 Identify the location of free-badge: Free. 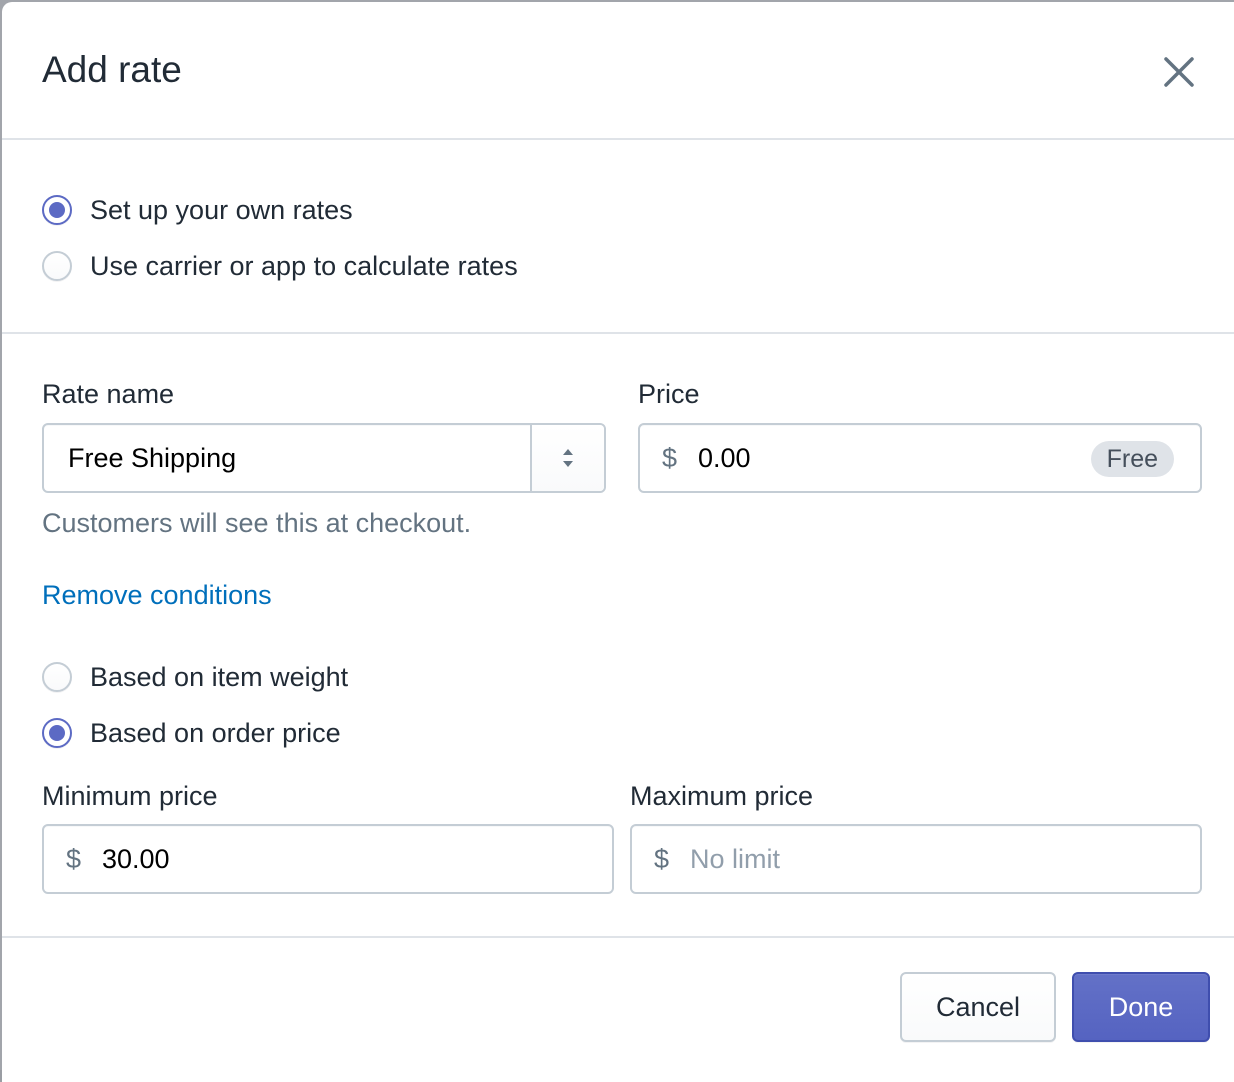
(1132, 459).